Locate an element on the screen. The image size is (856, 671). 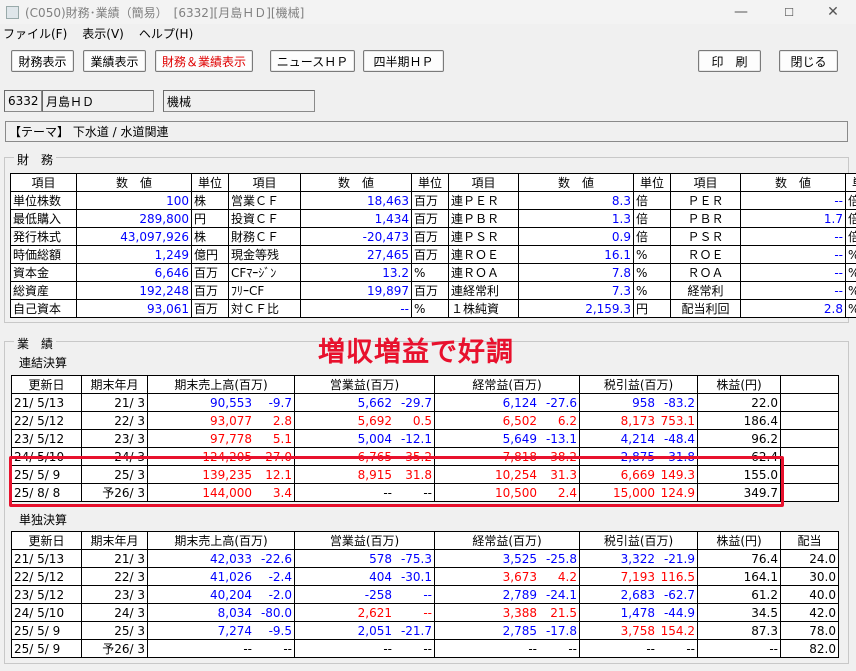
sales-cell: 41,026 -2.4 is located at coordinates (221, 576).